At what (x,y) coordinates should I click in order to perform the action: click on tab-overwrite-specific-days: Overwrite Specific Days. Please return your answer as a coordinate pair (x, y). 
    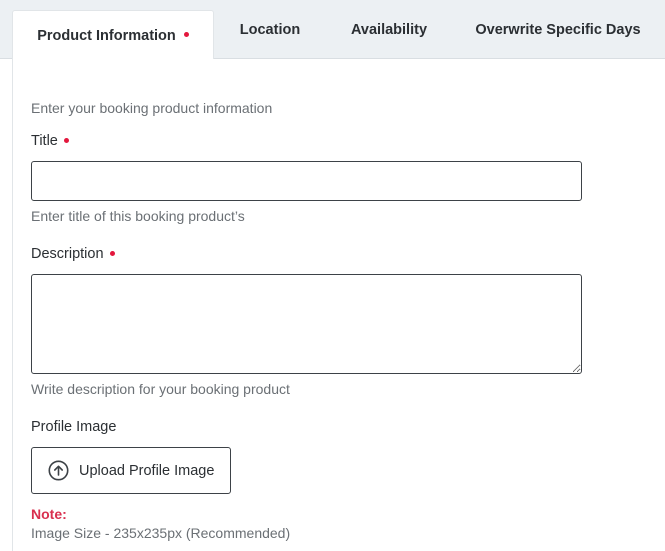
    Looking at the image, I should click on (558, 29).